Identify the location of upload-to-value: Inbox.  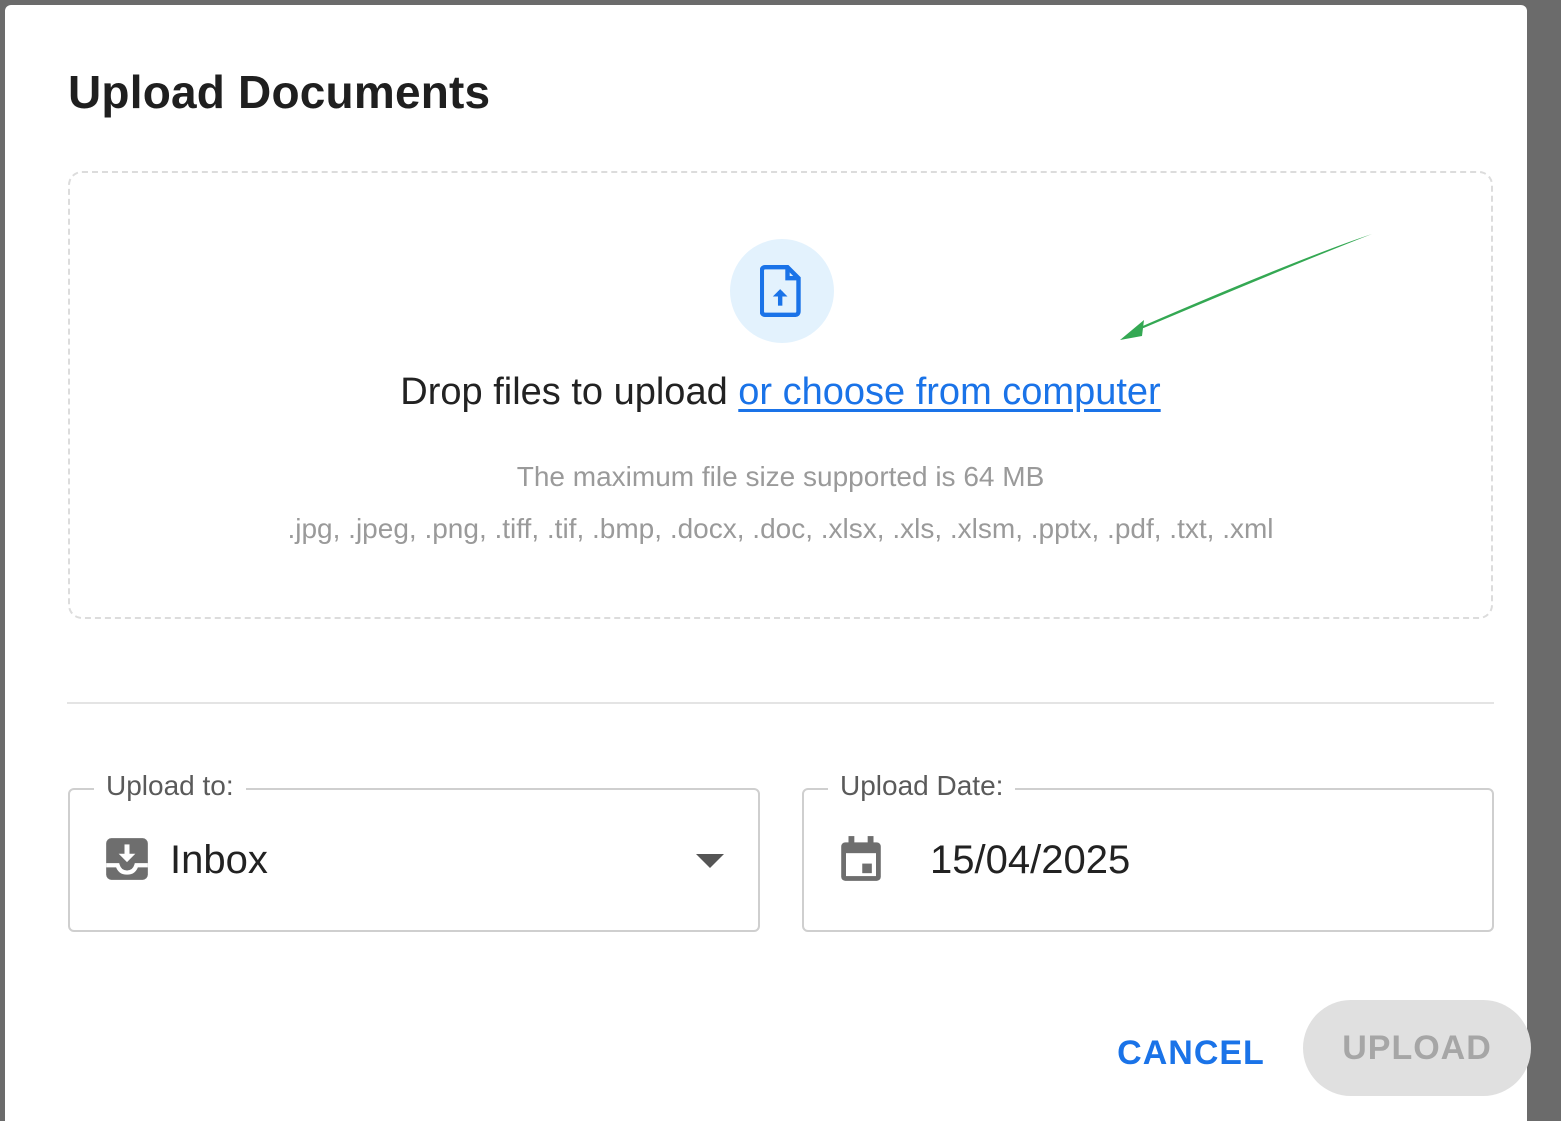
(219, 860).